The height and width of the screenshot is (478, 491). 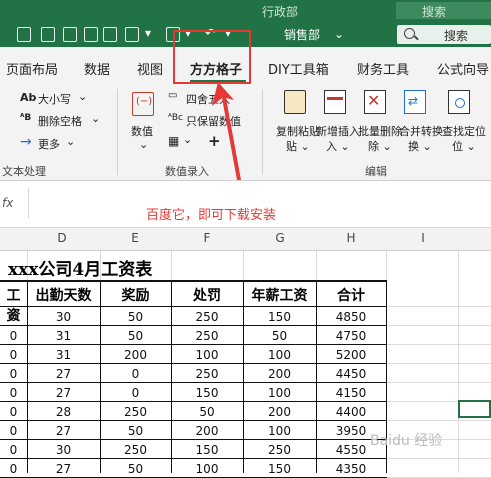 What do you see at coordinates (338, 146) in the screenshot?
I see `new-insert-sub: 入 ⌄` at bounding box center [338, 146].